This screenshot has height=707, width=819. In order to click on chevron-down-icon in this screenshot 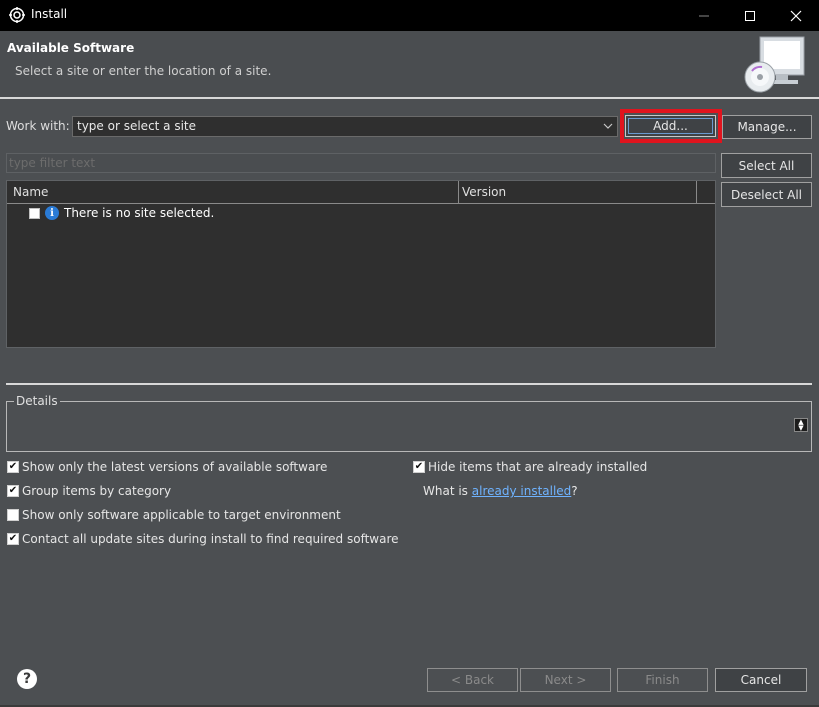, I will do `click(608, 126)`.